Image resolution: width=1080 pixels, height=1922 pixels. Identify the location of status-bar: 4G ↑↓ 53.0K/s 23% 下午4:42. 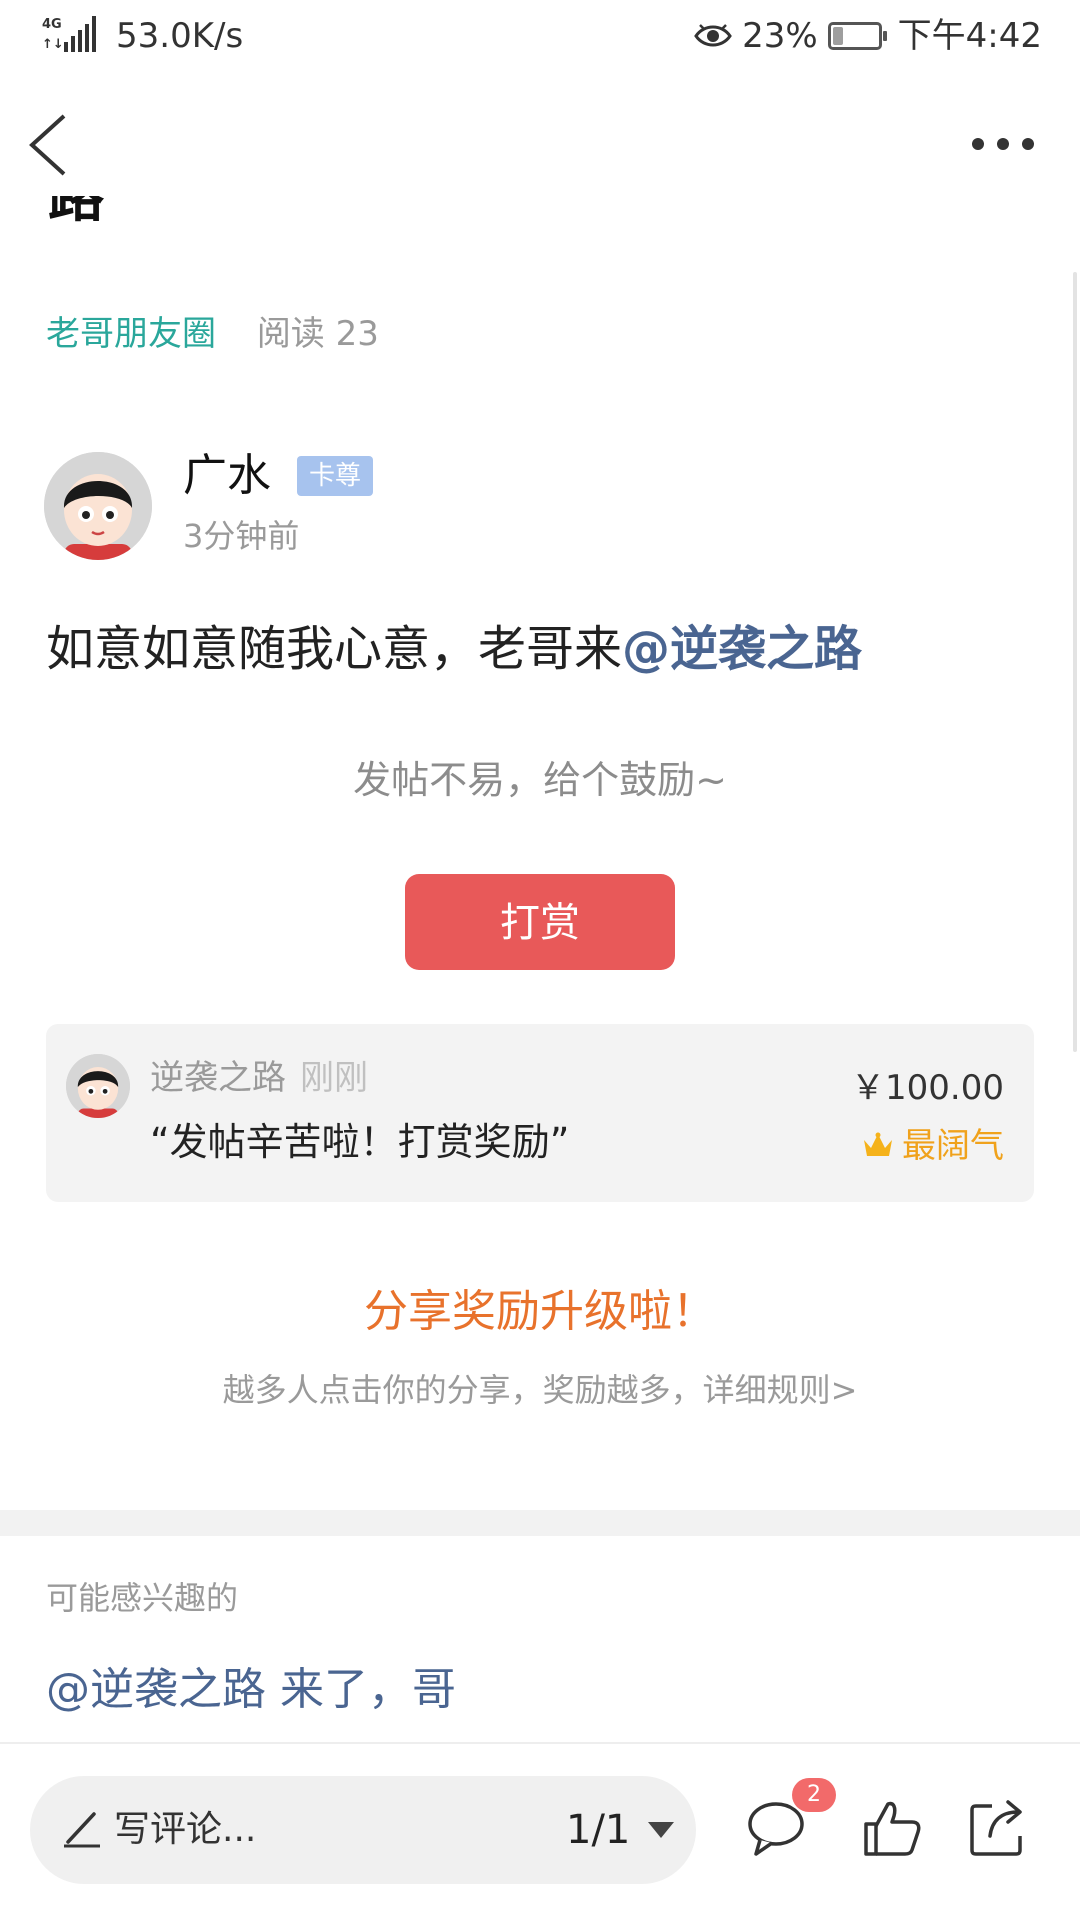
(540, 38).